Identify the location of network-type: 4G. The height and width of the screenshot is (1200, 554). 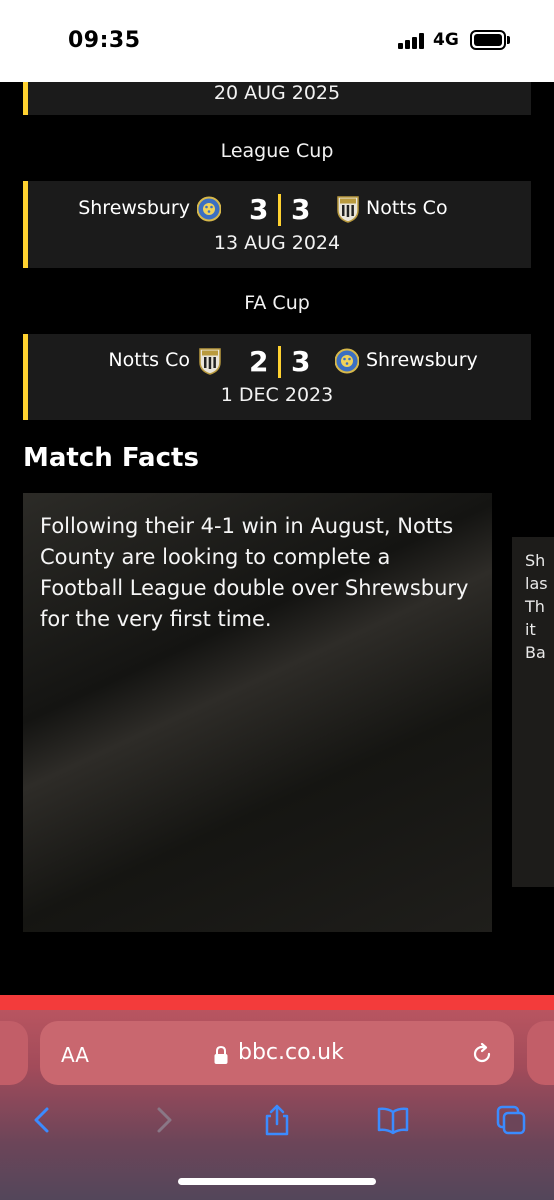
(446, 40).